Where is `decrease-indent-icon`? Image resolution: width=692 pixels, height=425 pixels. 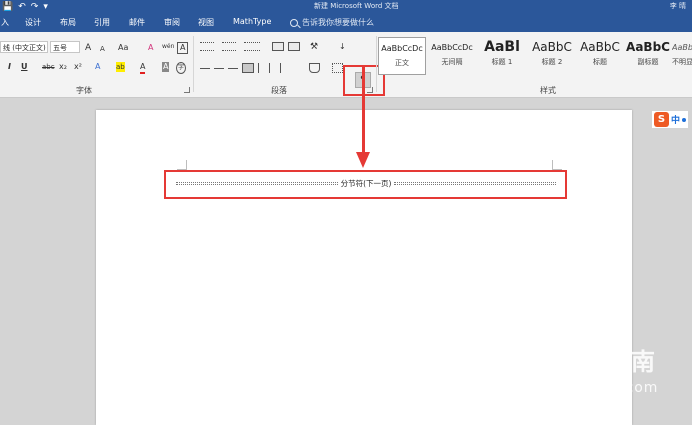 decrease-indent-icon is located at coordinates (278, 46).